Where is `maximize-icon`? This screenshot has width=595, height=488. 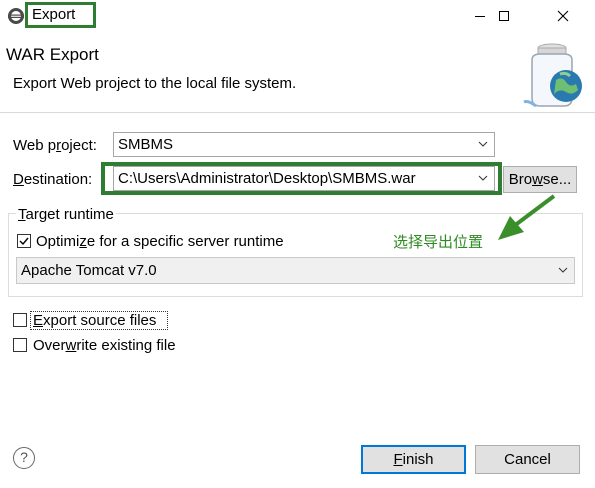
maximize-icon is located at coordinates (504, 16).